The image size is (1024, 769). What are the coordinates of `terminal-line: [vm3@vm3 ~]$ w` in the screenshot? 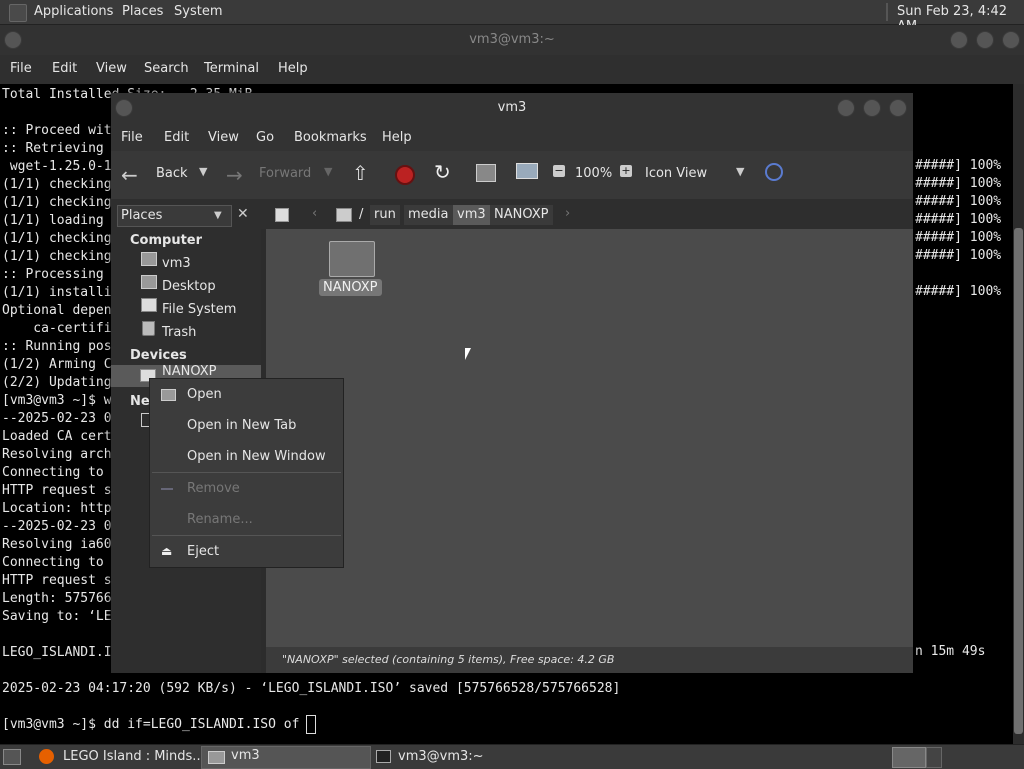 It's located at (57, 400).